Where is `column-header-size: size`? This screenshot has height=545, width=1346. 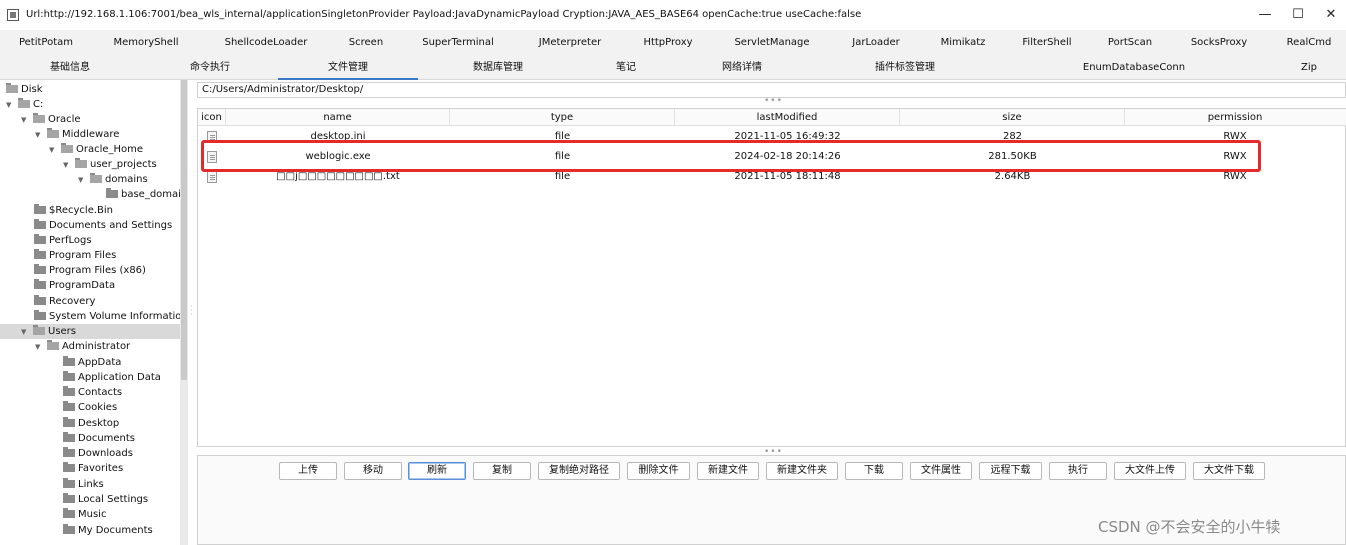
column-header-size: size is located at coordinates (1012, 117).